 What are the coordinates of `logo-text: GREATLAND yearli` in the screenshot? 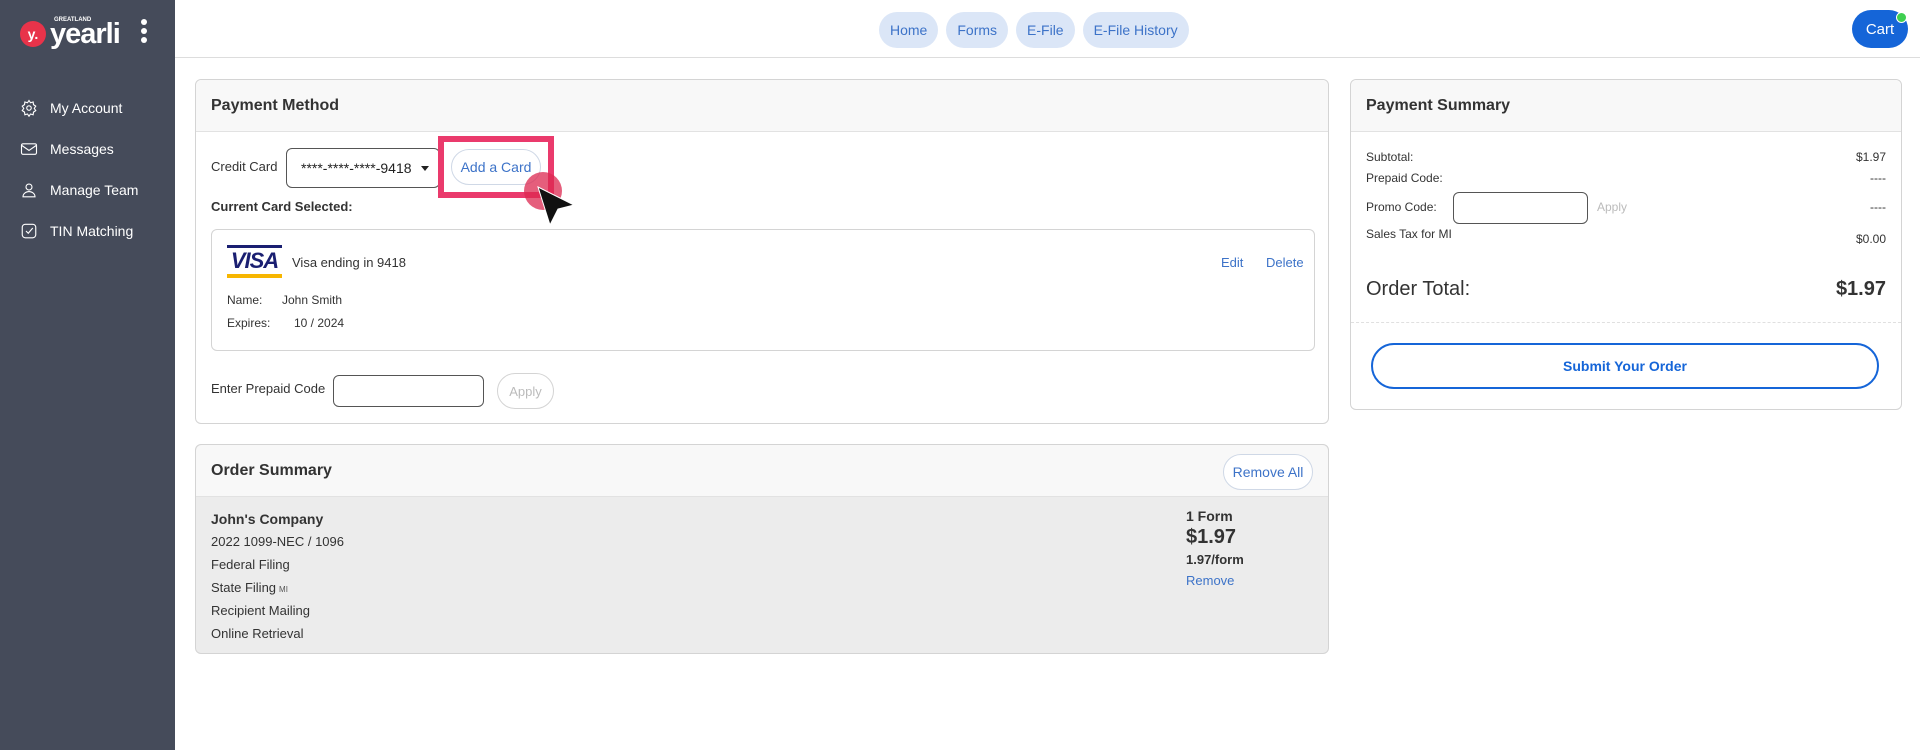 It's located at (85, 32).